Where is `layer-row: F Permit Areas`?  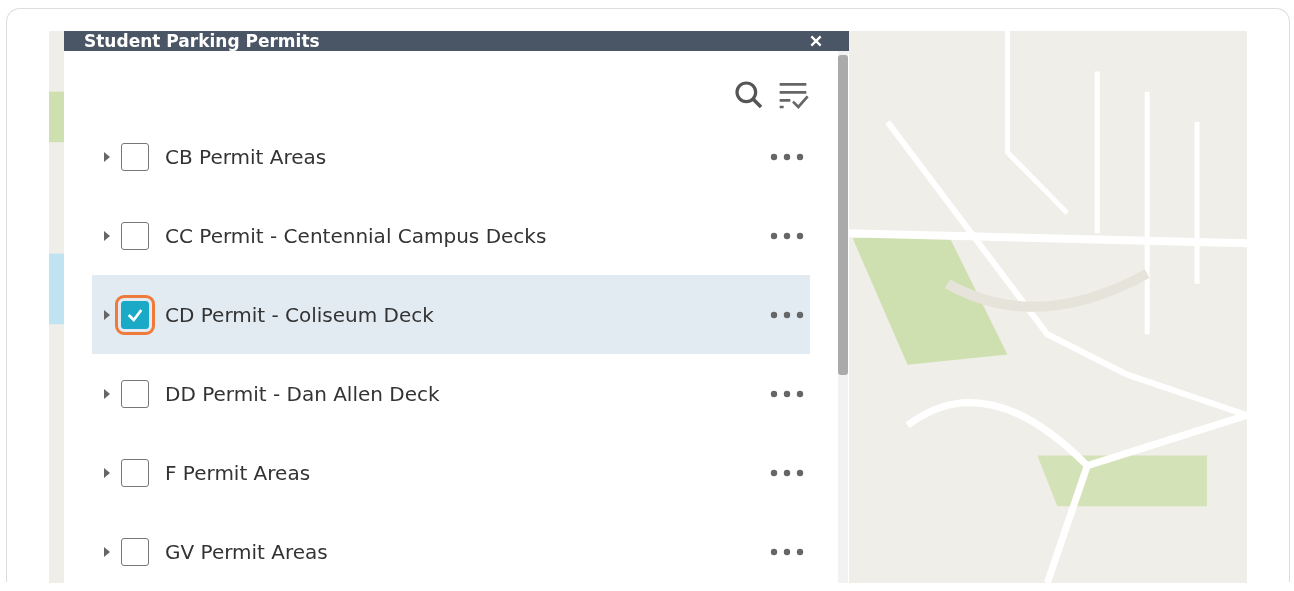 layer-row: F Permit Areas is located at coordinates (451, 472).